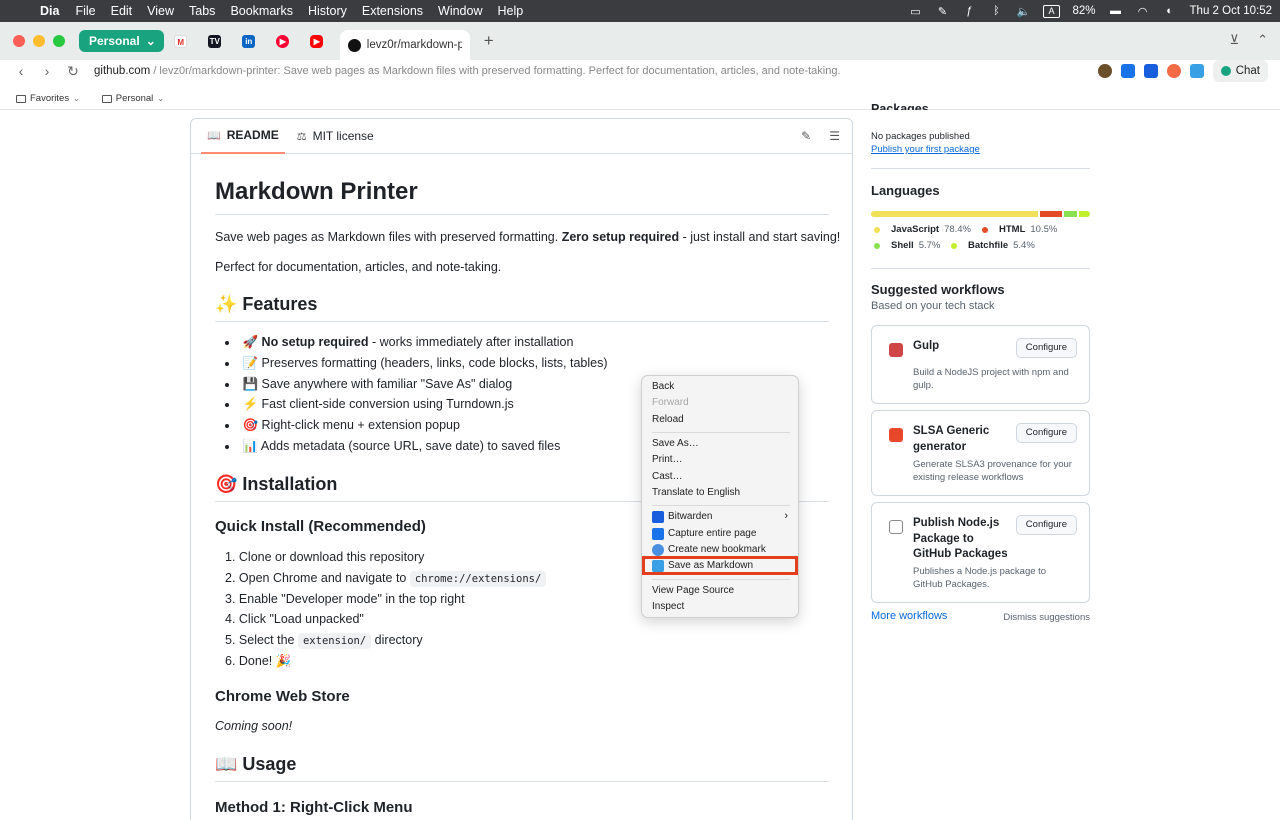  Describe the element at coordinates (1127, 71) in the screenshot. I see `screenshot-extension-icon` at that location.